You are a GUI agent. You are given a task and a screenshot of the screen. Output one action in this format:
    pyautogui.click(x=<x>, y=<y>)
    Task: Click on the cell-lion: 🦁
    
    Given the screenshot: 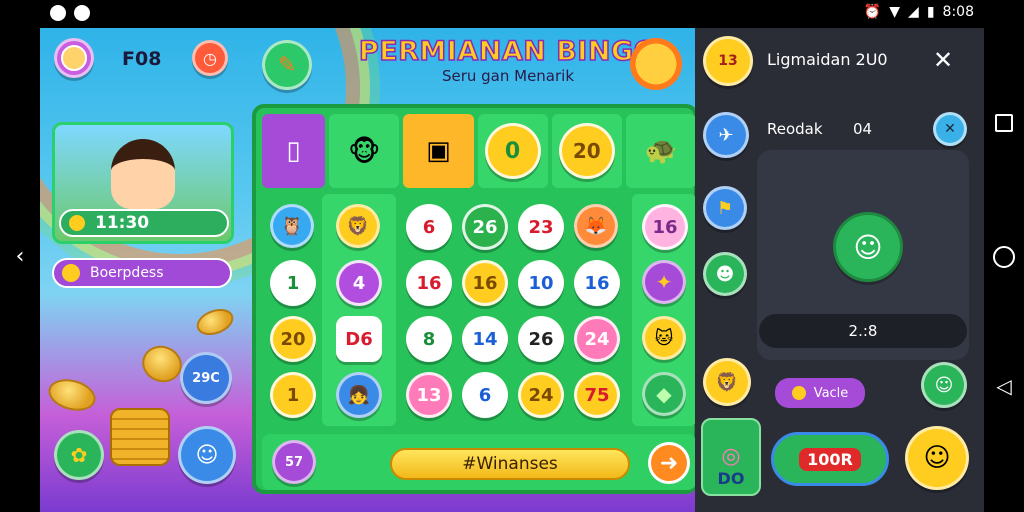 What is the action you would take?
    pyautogui.click(x=358, y=226)
    